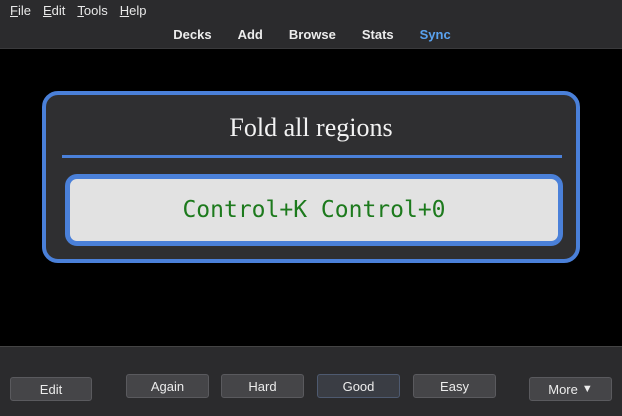 This screenshot has width=622, height=416. I want to click on caret-down-icon: ▼, so click(587, 389).